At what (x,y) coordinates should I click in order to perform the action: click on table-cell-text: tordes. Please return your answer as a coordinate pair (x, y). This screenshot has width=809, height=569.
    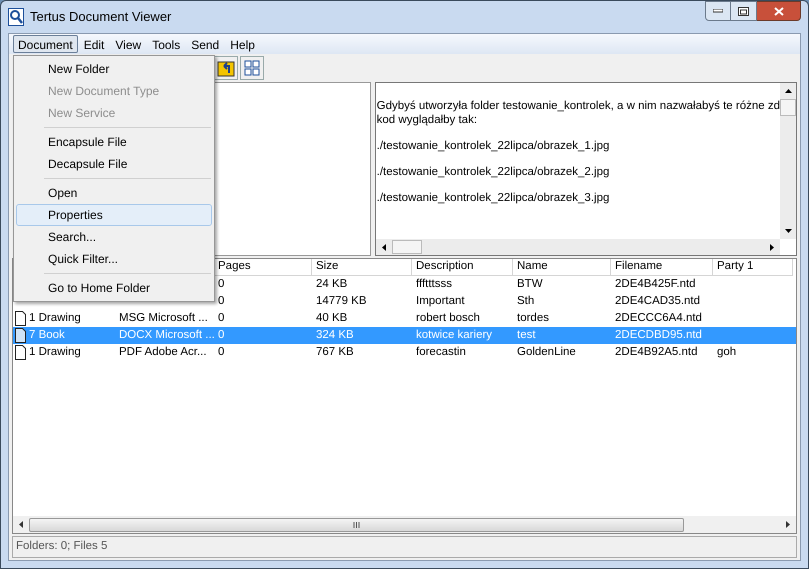
    Looking at the image, I should click on (533, 318).